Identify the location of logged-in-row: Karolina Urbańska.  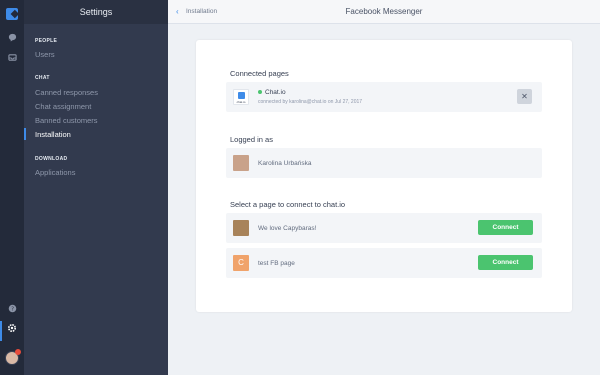
(384, 163).